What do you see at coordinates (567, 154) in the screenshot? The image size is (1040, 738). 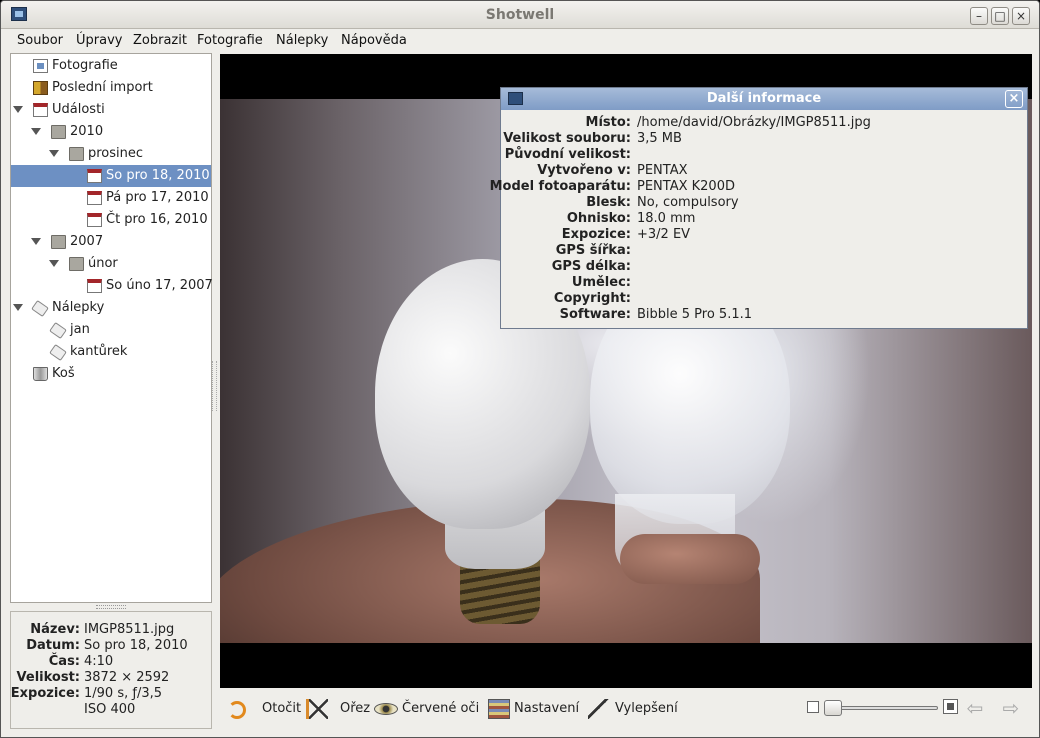 I see `metadata-key: Původní velikost:` at bounding box center [567, 154].